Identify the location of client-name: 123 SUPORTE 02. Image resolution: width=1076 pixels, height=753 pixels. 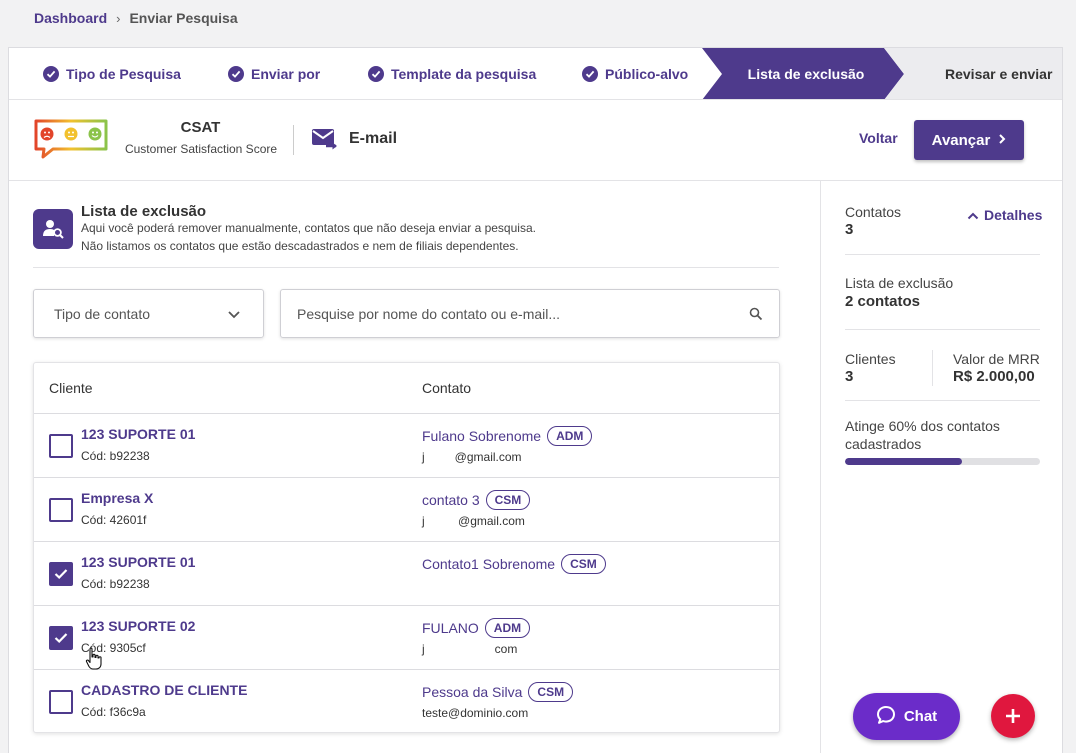
(138, 626).